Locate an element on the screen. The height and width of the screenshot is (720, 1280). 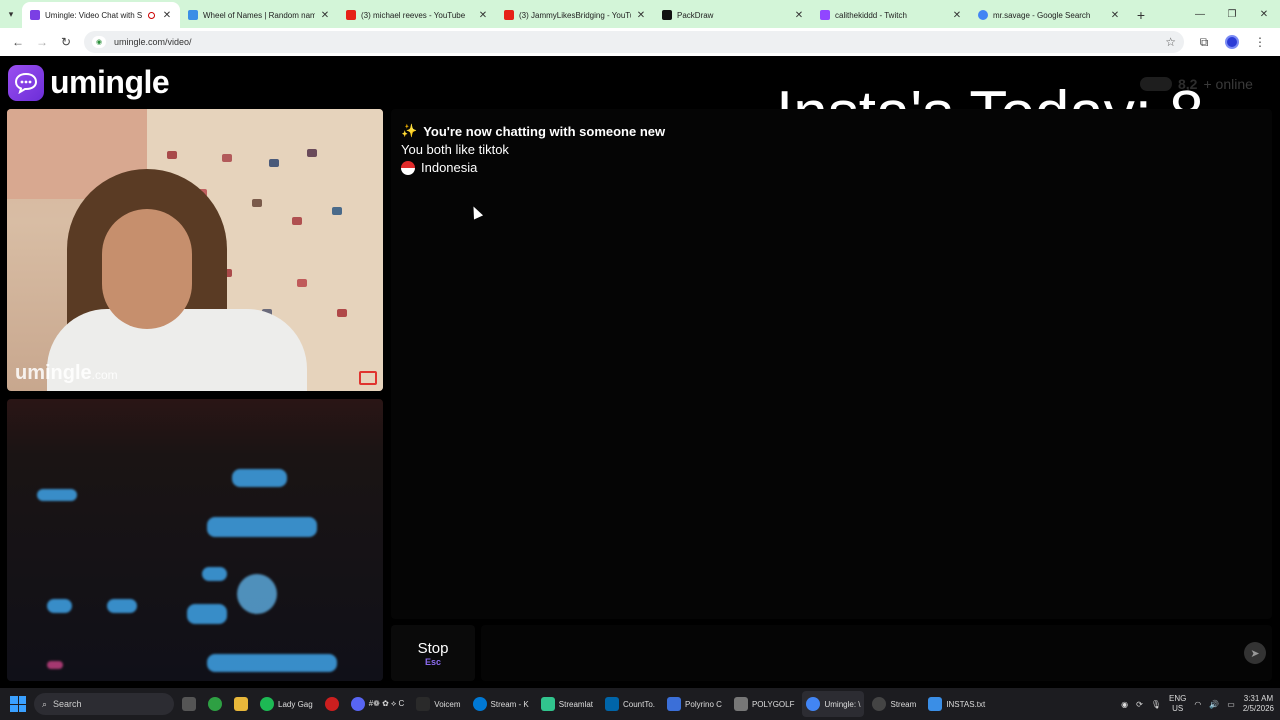
forward-icon: → is located at coordinates (42, 42).